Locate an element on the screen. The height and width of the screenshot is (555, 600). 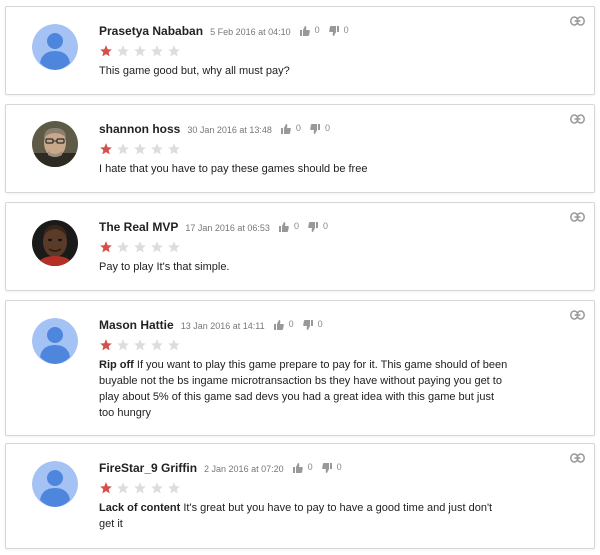
author-name: FireStar_9 Griffin is located at coordinates (148, 468).